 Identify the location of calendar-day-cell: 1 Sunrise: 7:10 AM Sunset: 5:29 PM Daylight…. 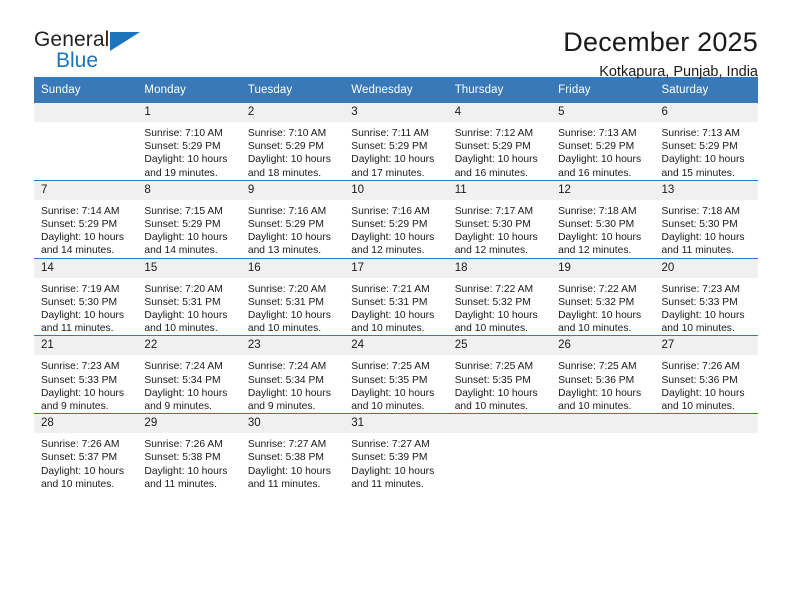
(189, 142).